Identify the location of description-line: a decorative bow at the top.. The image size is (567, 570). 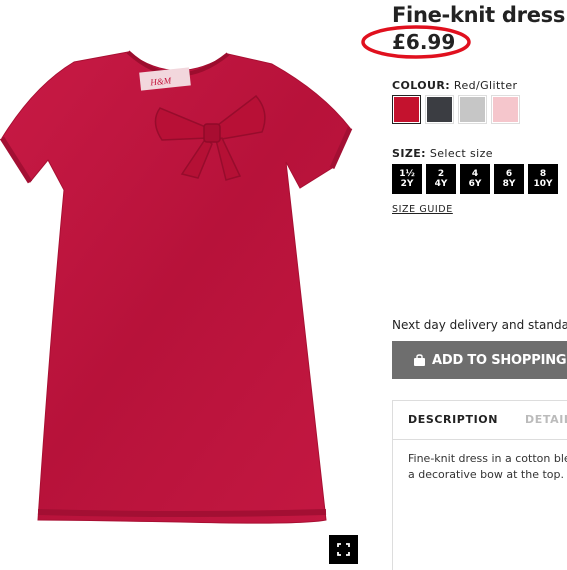
(486, 474).